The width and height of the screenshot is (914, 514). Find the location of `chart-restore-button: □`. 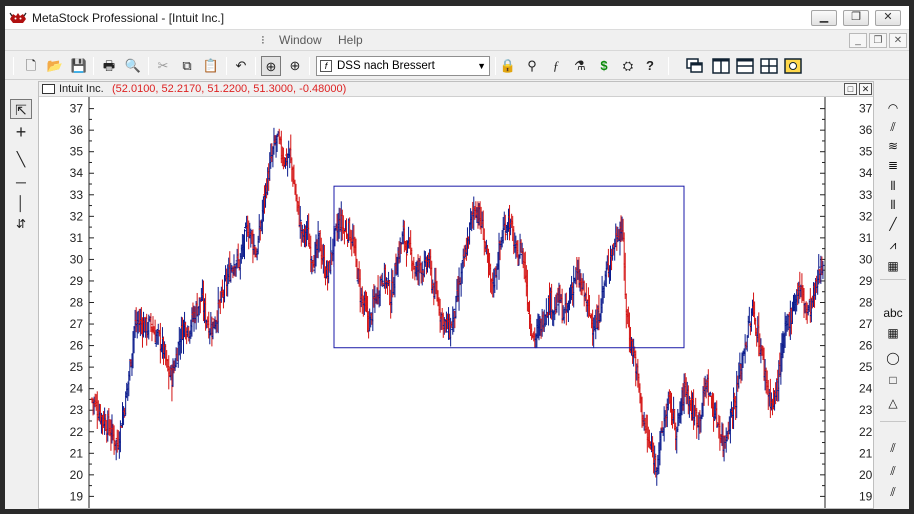

chart-restore-button: □ is located at coordinates (850, 89).